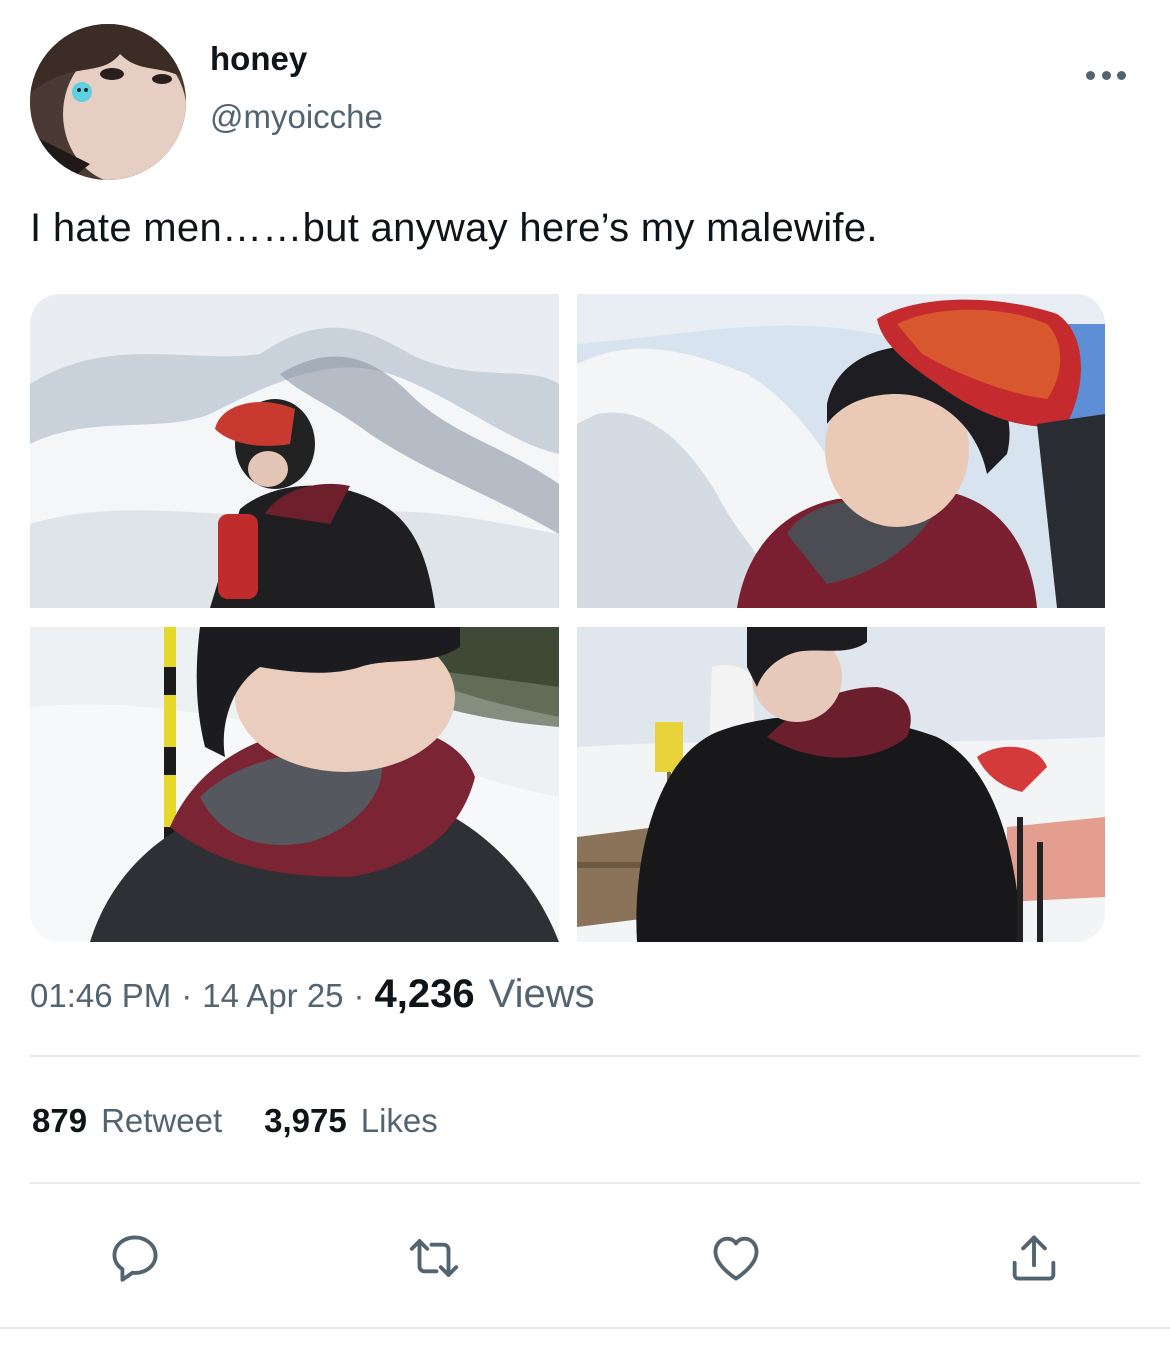 The image size is (1170, 1347). I want to click on photo-3-image, so click(294, 784).